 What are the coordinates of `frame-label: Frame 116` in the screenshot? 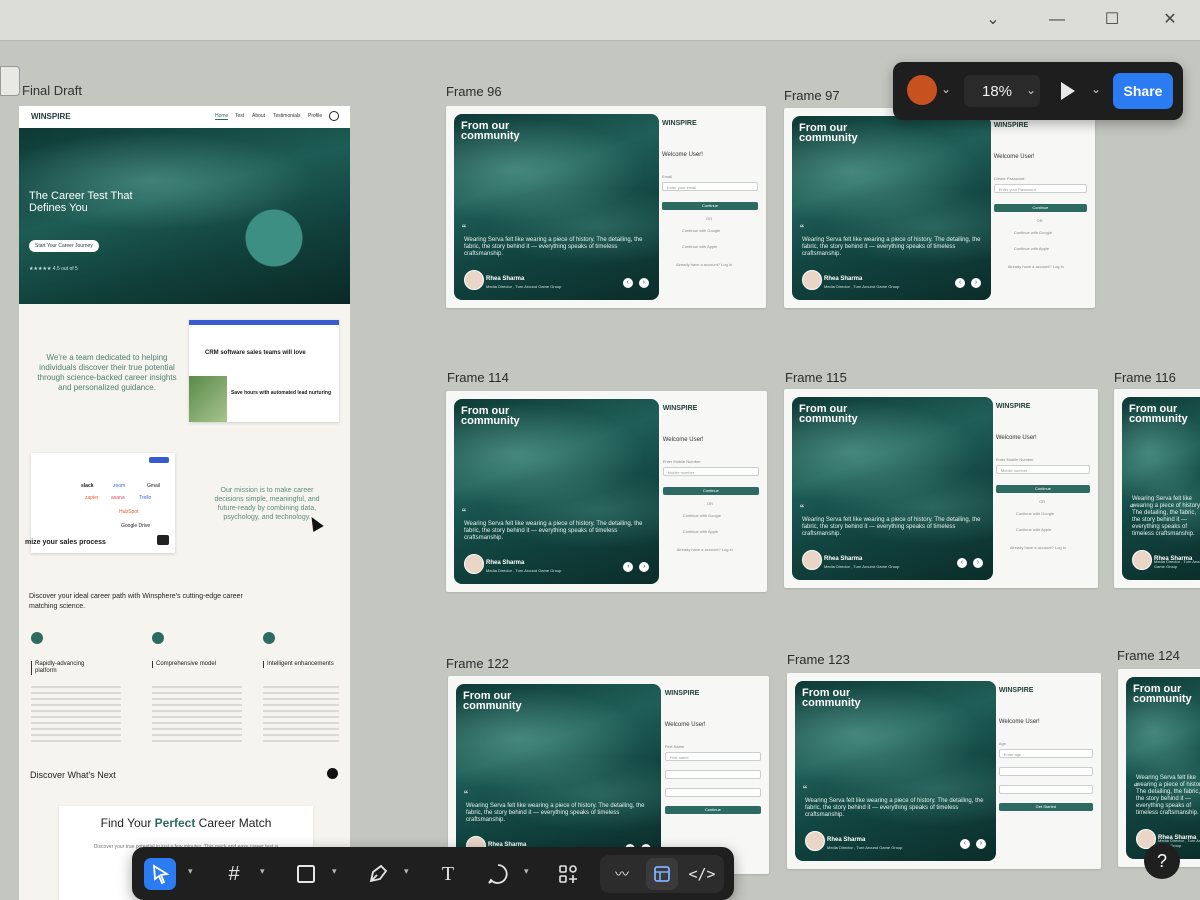 It's located at (1145, 377).